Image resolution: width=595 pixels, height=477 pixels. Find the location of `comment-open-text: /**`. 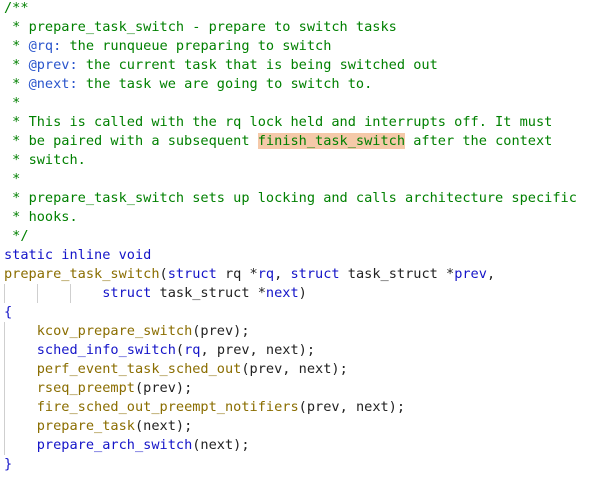

comment-open-text: /** is located at coordinates (16, 8).